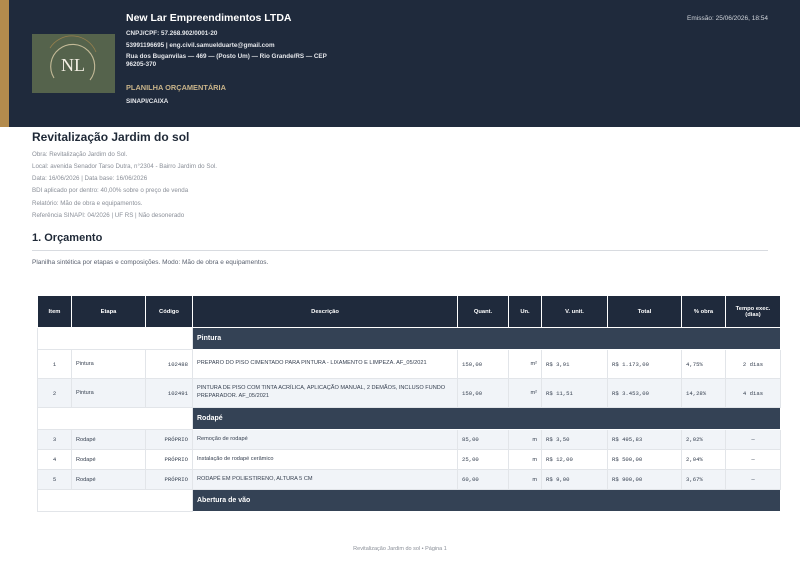 The height and width of the screenshot is (565, 800). What do you see at coordinates (574, 393) in the screenshot?
I see `cell-vunit: R$ 11,51` at bounding box center [574, 393].